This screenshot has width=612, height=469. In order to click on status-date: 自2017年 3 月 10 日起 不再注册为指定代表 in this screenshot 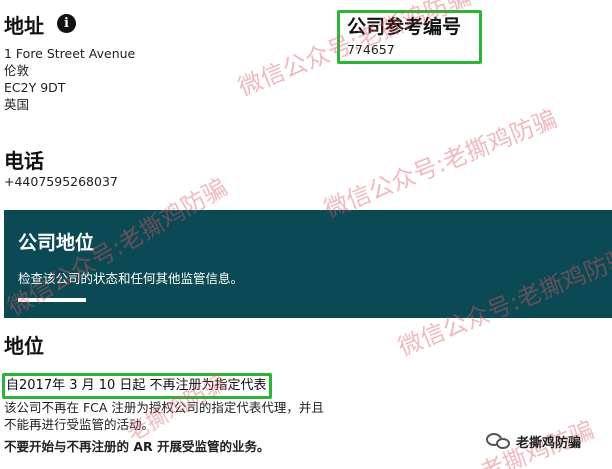, I will do `click(136, 385)`.